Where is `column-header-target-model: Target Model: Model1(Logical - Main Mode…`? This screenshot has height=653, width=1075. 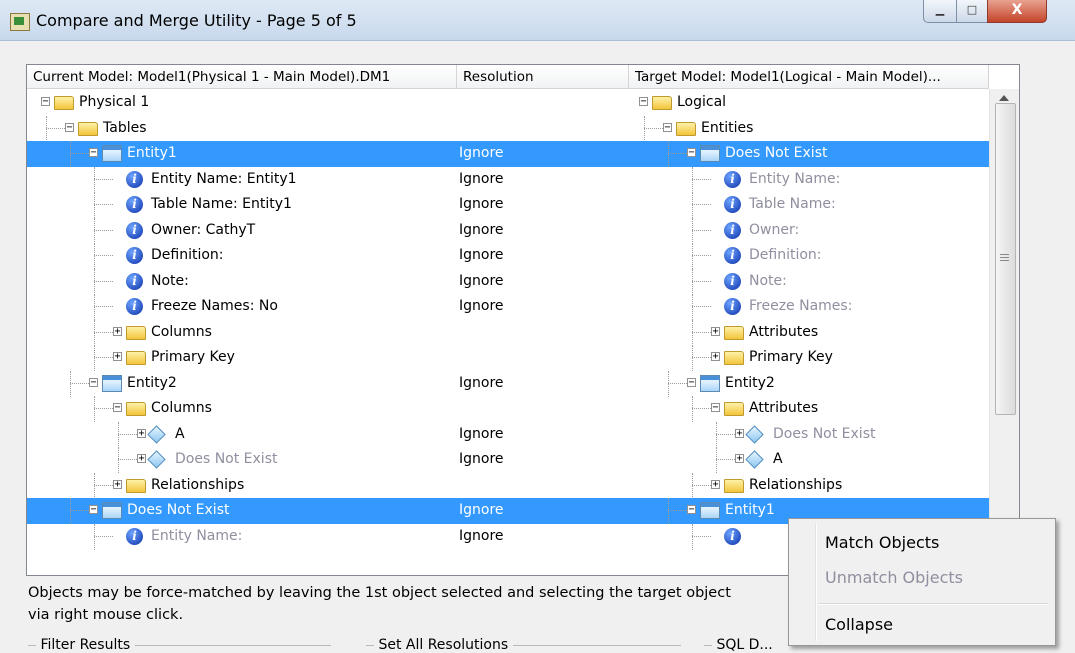 column-header-target-model: Target Model: Model1(Logical - Main Mode… is located at coordinates (809, 77).